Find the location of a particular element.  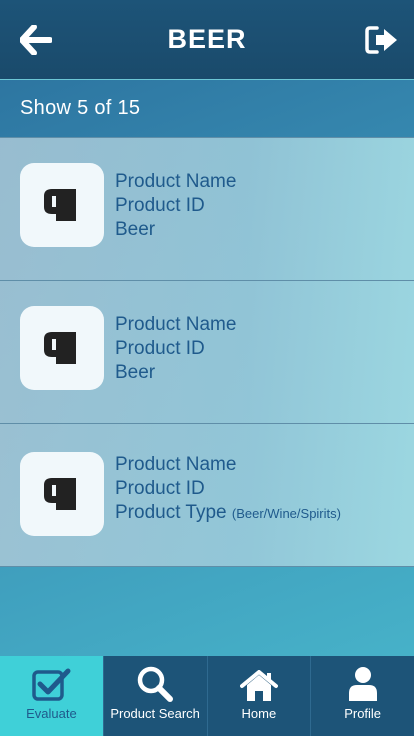

app-header: BEER is located at coordinates (207, 40).